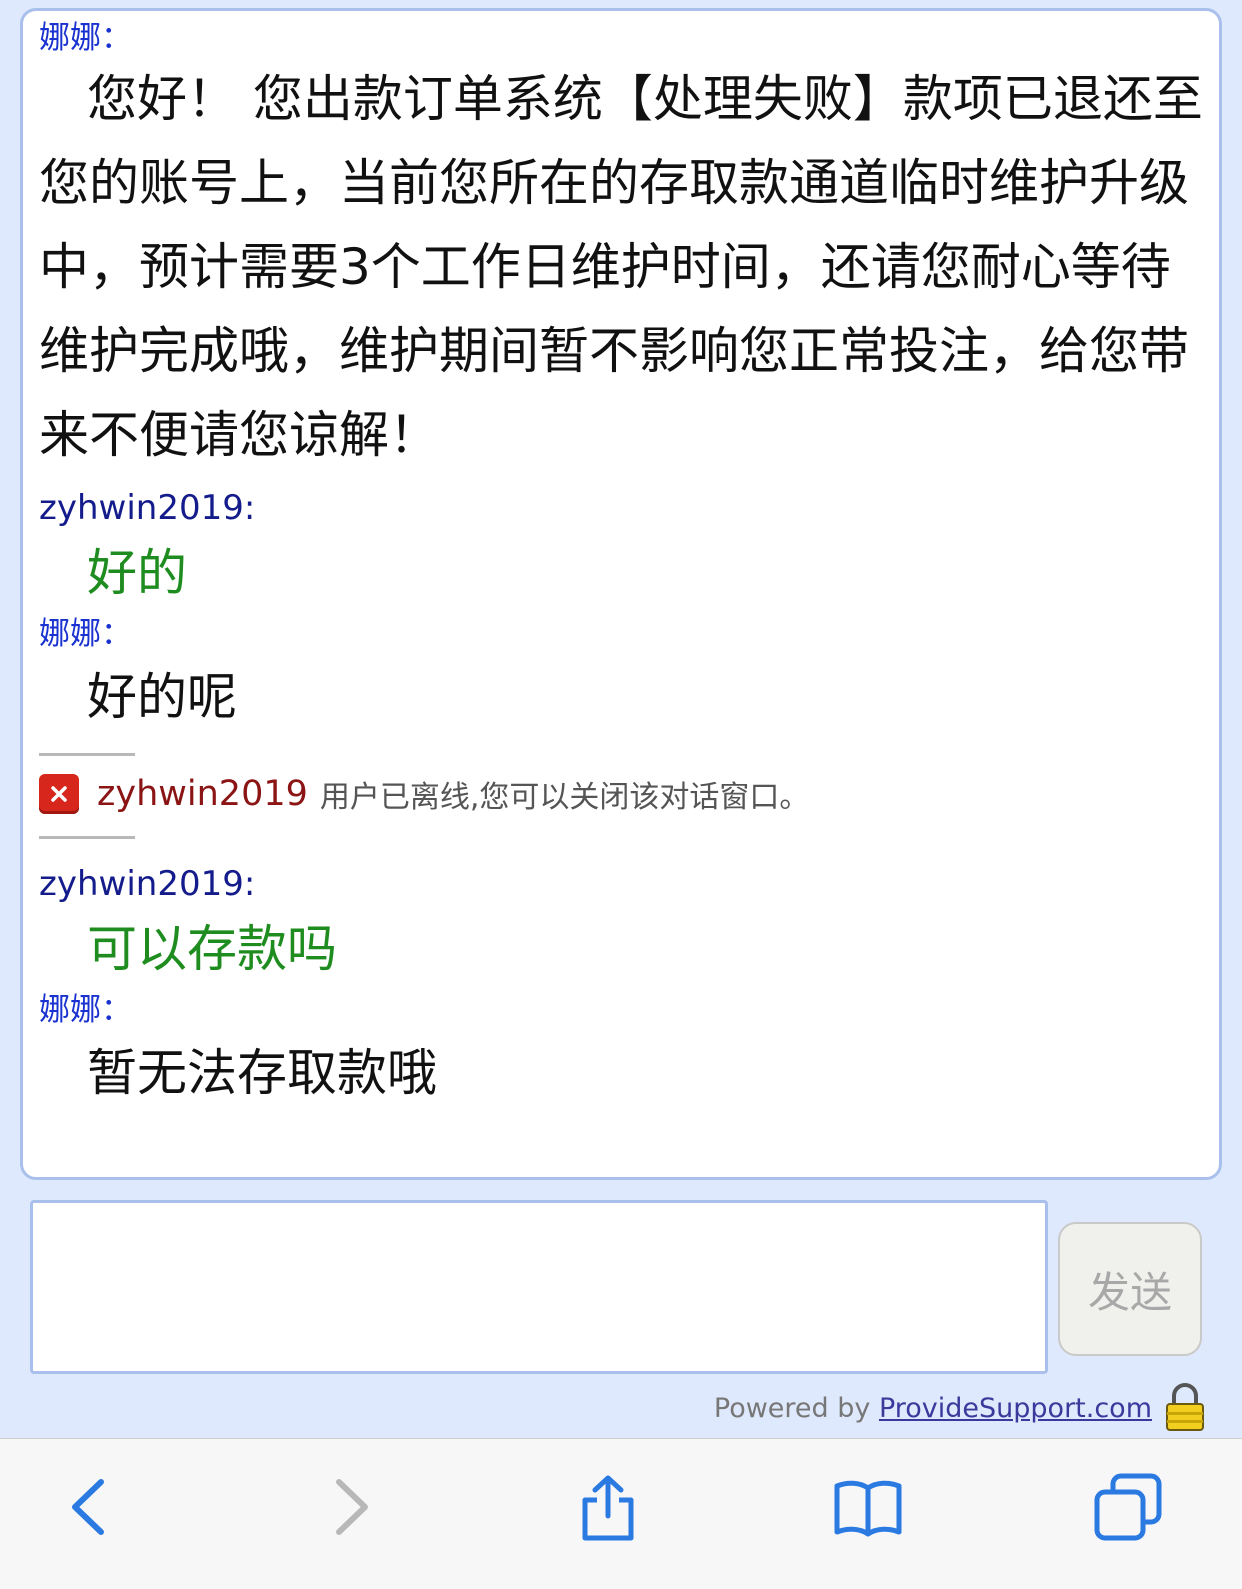  What do you see at coordinates (137, 573) in the screenshot?
I see `message-text: 好的` at bounding box center [137, 573].